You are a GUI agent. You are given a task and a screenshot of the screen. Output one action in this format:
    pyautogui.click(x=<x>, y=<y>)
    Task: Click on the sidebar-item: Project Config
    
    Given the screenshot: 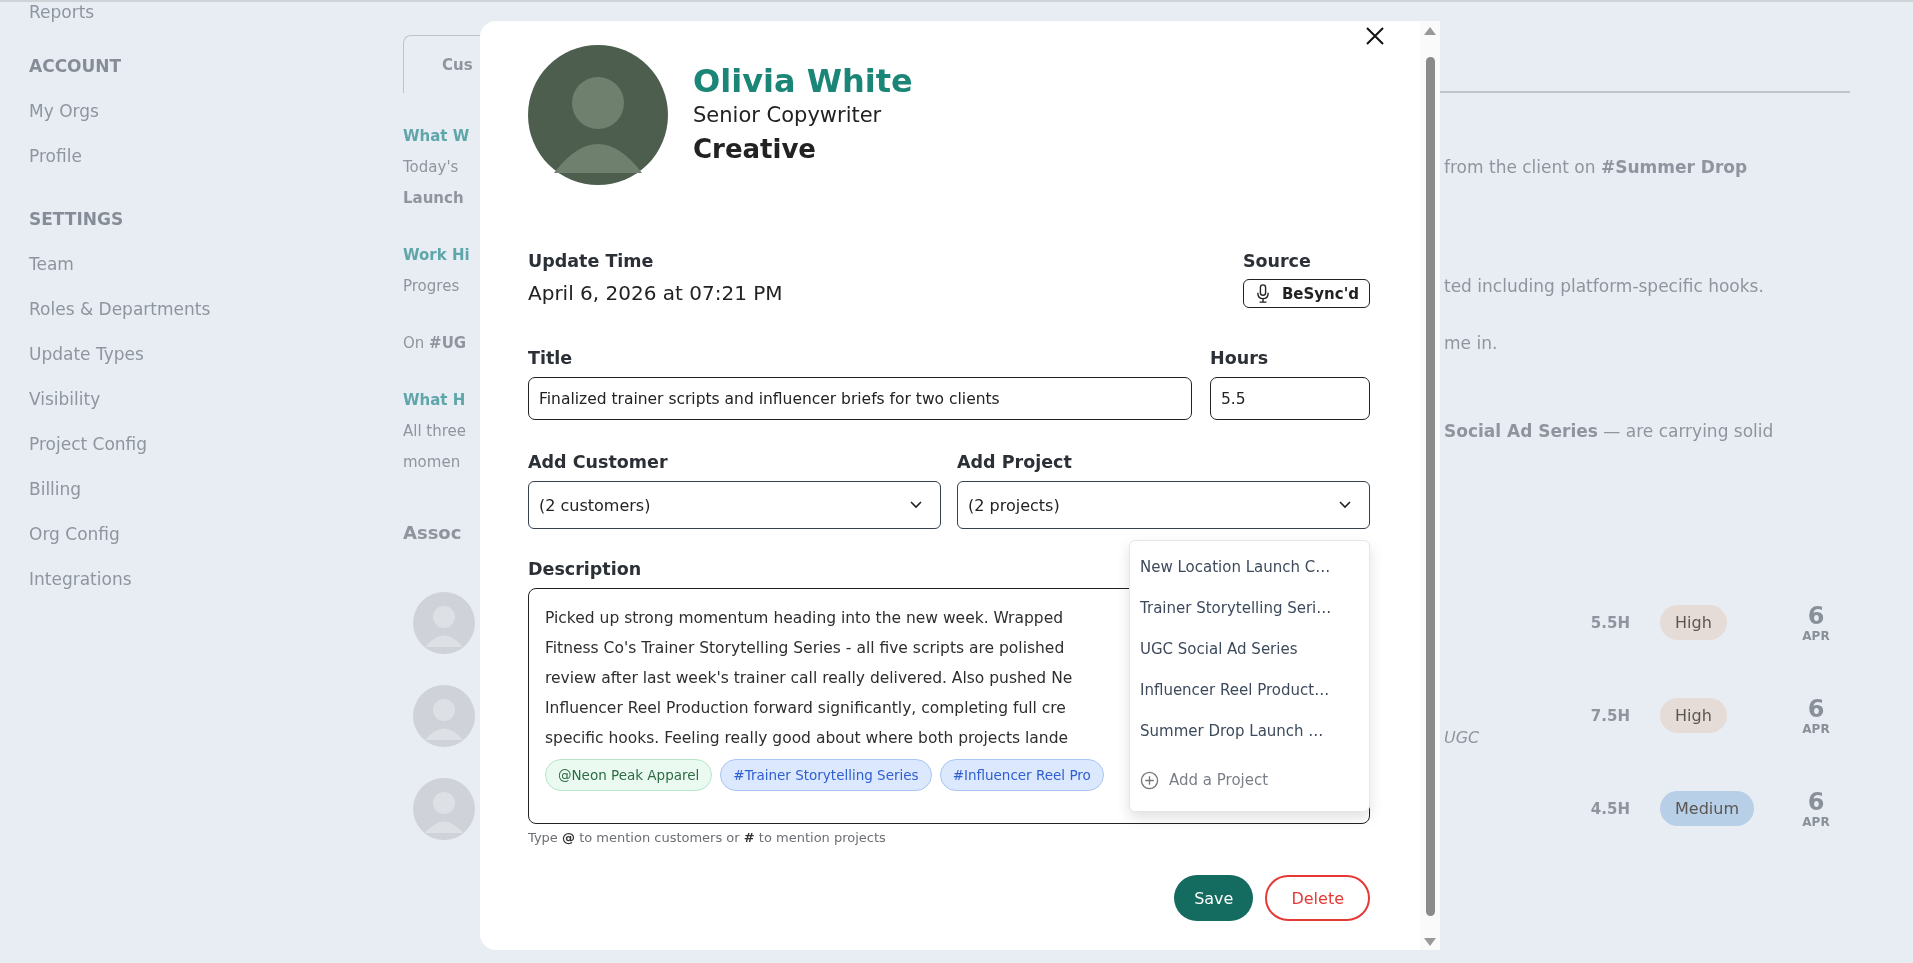 What is the action you would take?
    pyautogui.click(x=88, y=444)
    